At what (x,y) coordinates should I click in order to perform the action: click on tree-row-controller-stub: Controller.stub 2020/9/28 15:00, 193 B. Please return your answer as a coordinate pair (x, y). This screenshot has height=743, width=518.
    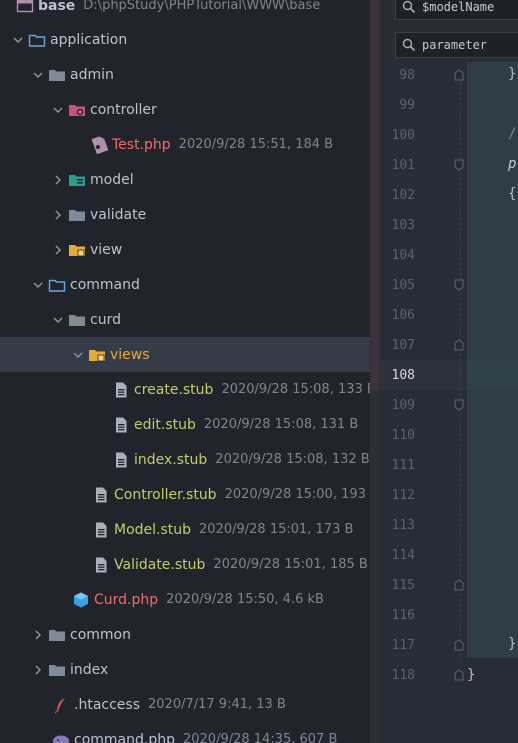
    Looking at the image, I should click on (185, 494).